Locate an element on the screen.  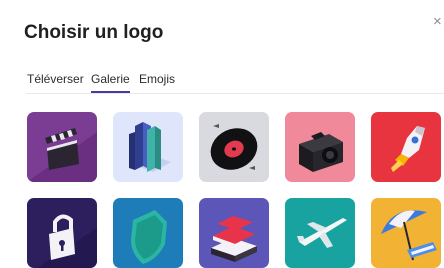
beach-umbrella-icon is located at coordinates (406, 233).